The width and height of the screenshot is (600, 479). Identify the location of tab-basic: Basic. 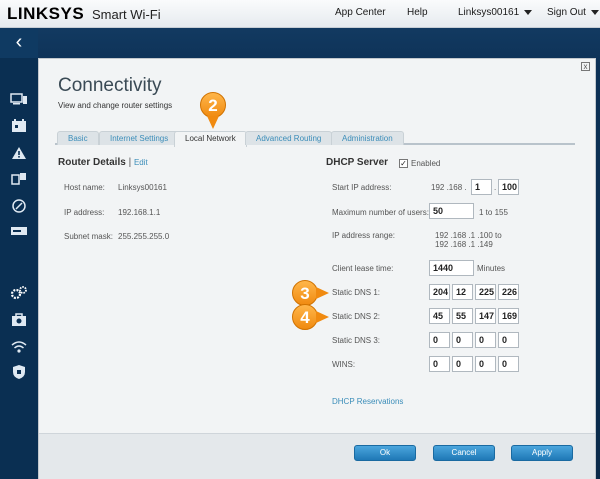
(78, 138).